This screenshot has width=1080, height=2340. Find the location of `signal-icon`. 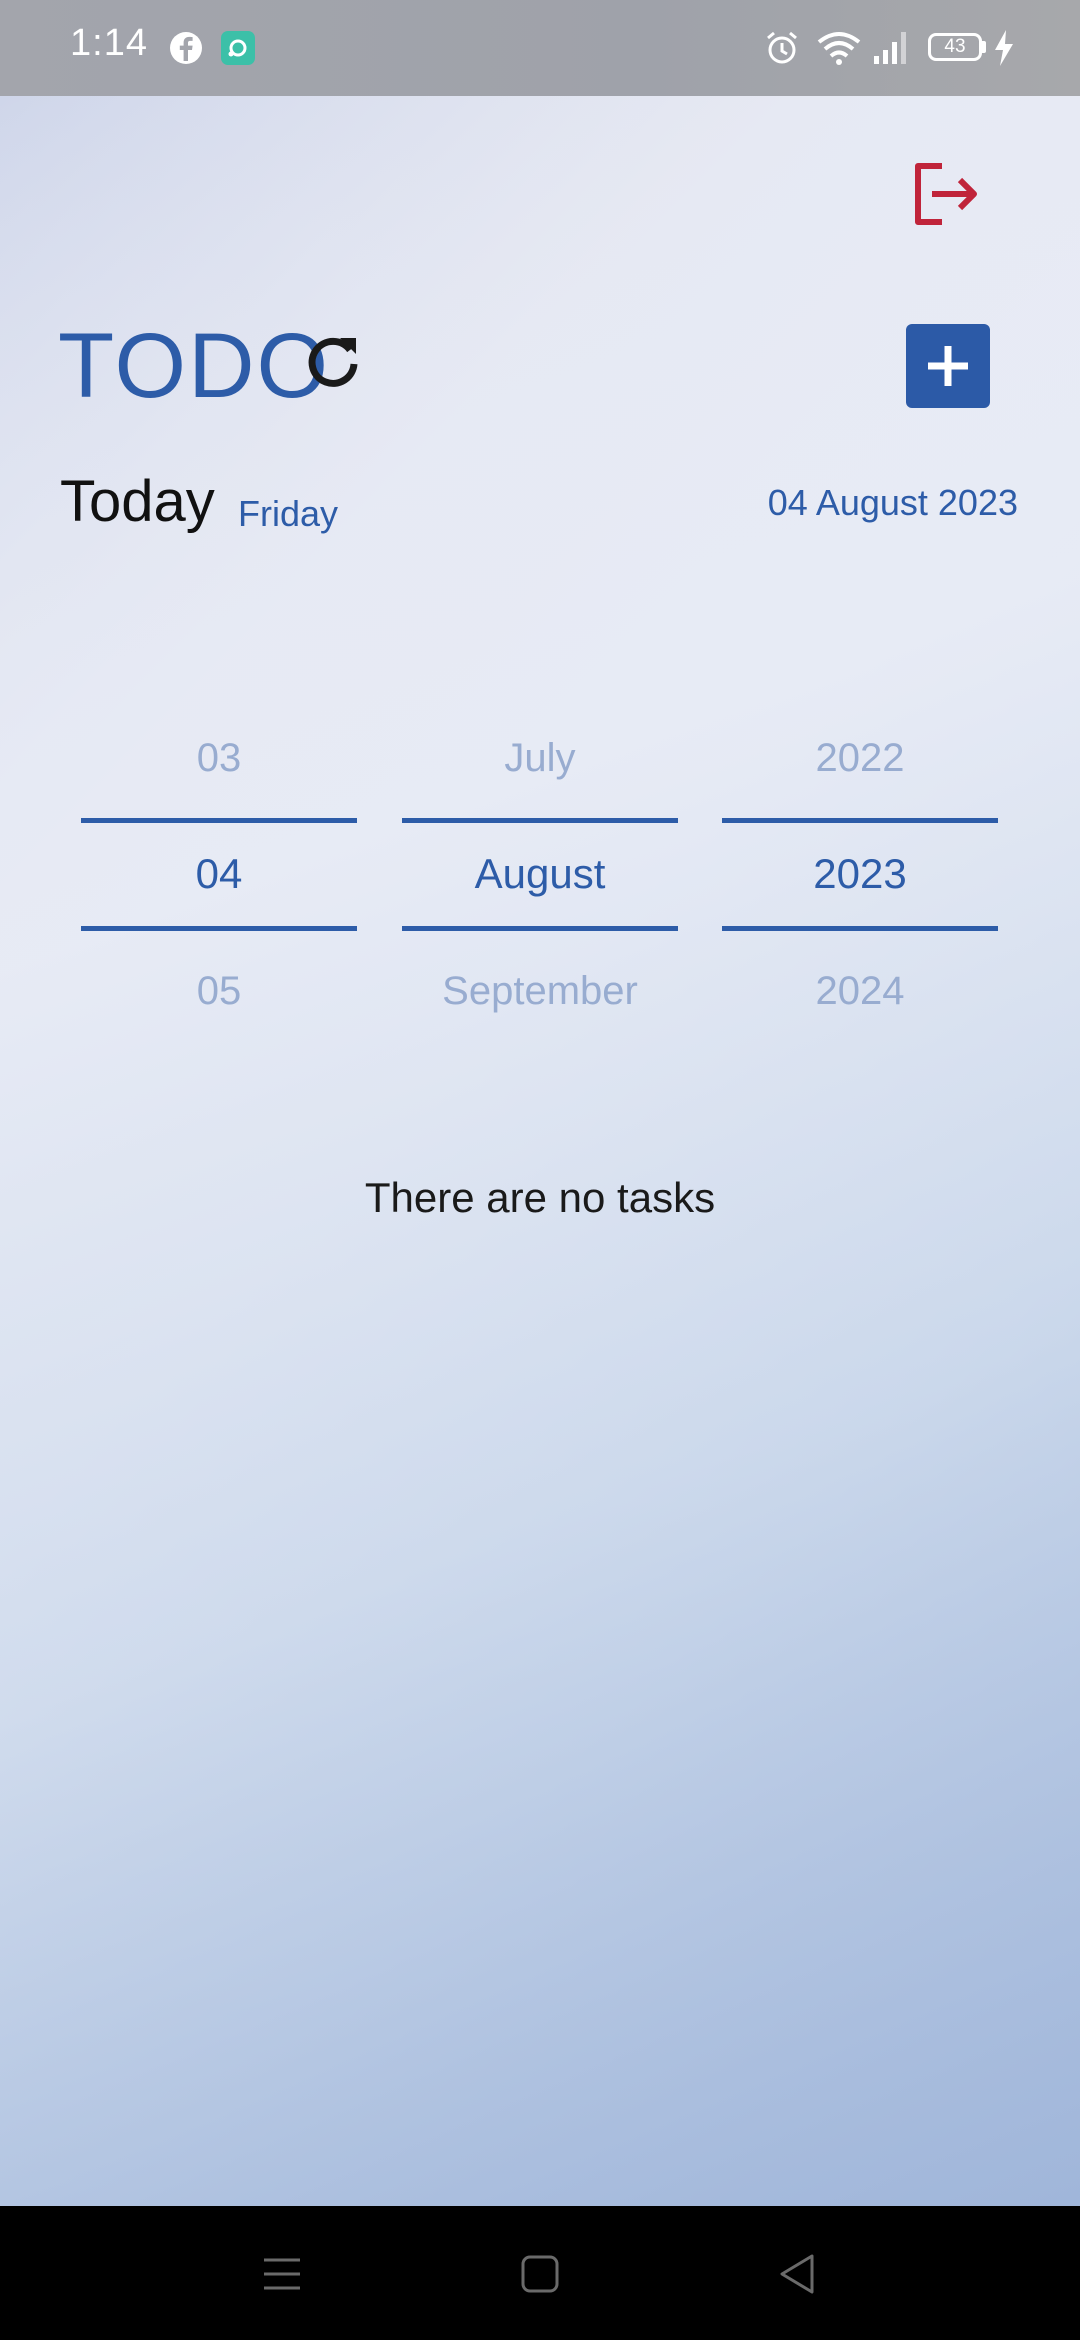

signal-icon is located at coordinates (890, 48).